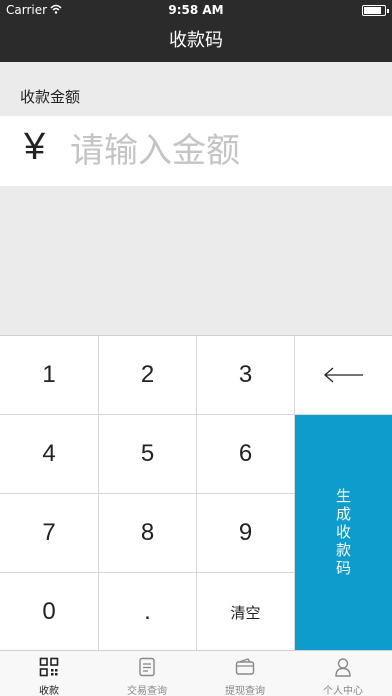  I want to click on tab-withdrawals-label: 提现查询, so click(245, 691).